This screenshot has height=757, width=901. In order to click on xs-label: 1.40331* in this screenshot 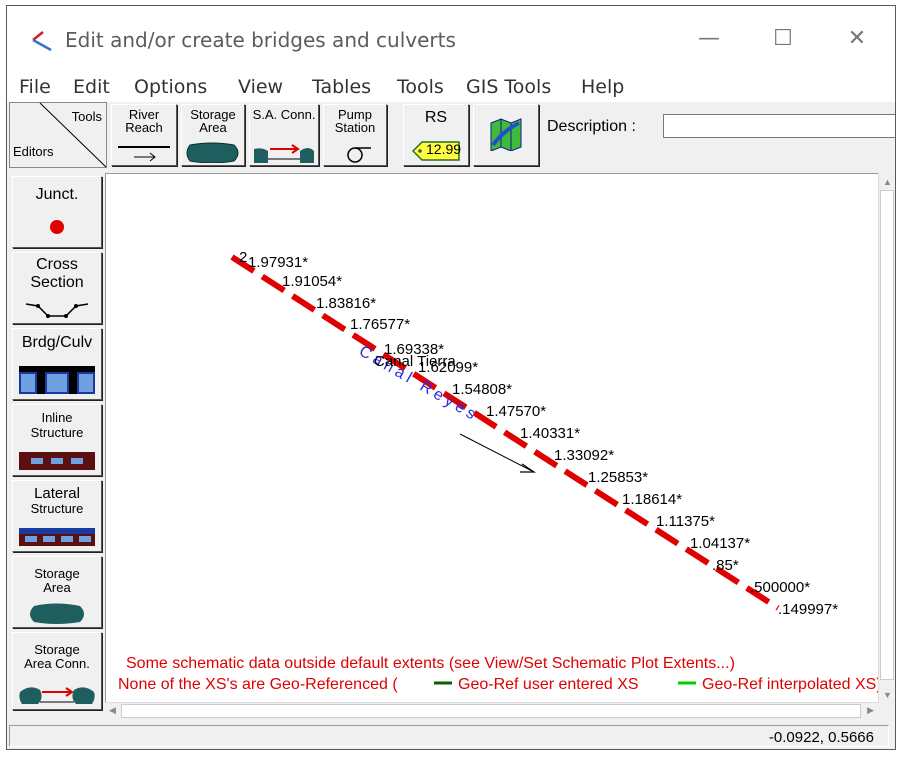, I will do `click(550, 433)`.